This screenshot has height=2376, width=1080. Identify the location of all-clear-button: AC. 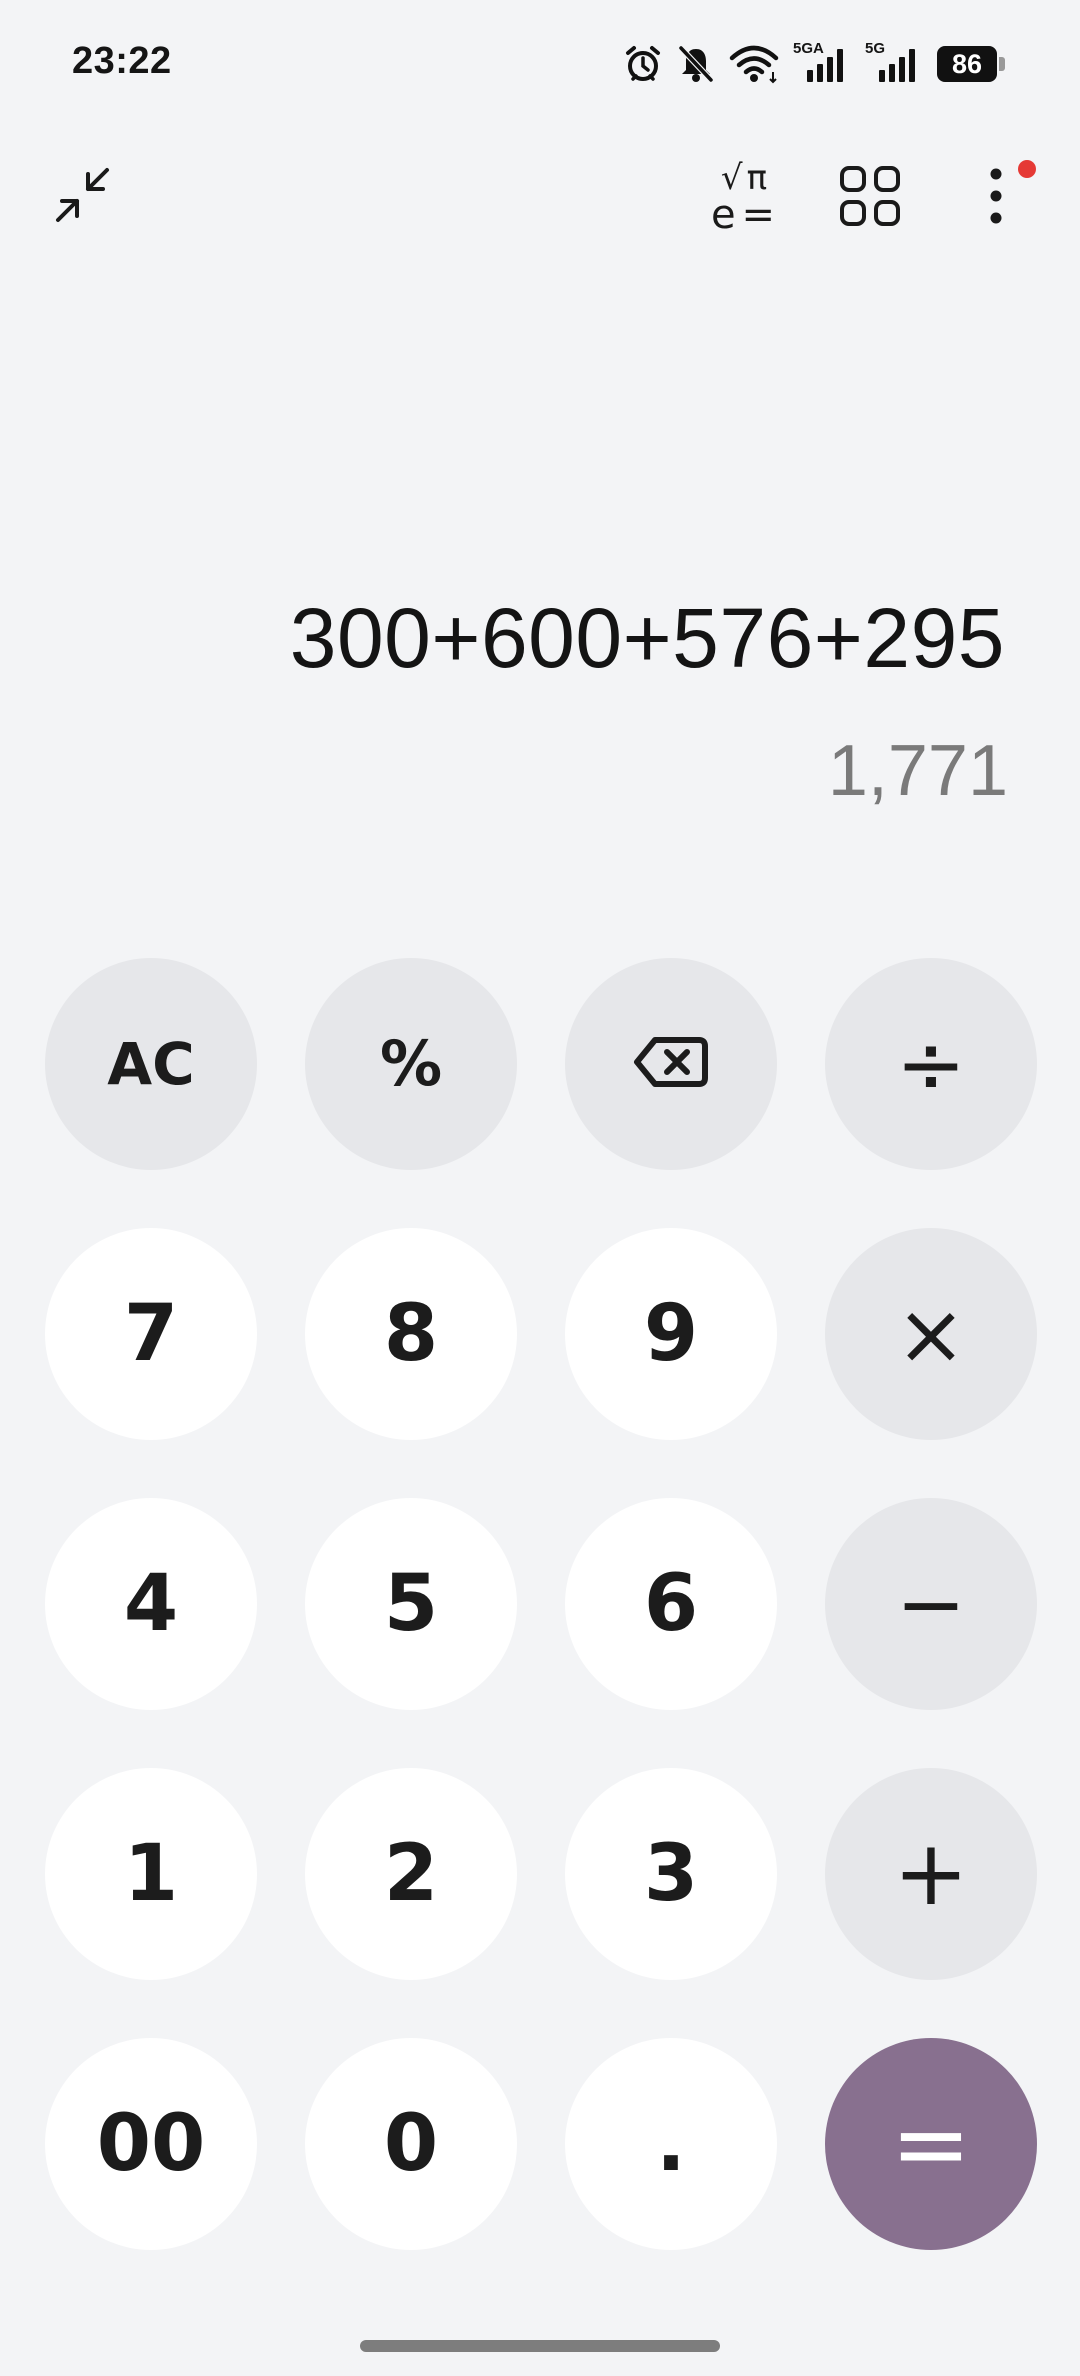
(151, 1064).